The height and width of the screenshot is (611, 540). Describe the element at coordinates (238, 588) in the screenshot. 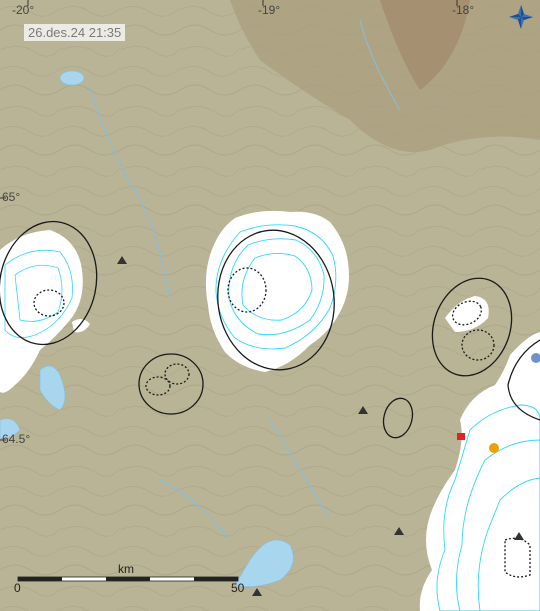

I see `scale-end-label: 50` at that location.